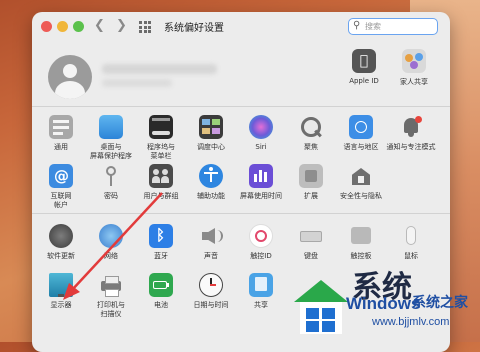  What do you see at coordinates (321, 307) in the screenshot?
I see `house-logo-icon` at bounding box center [321, 307].